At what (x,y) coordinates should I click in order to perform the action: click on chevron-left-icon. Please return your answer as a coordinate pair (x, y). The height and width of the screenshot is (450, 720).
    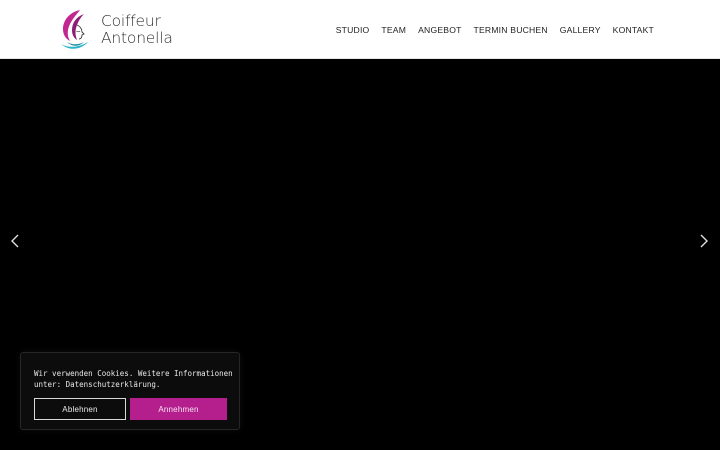
    Looking at the image, I should click on (15, 241).